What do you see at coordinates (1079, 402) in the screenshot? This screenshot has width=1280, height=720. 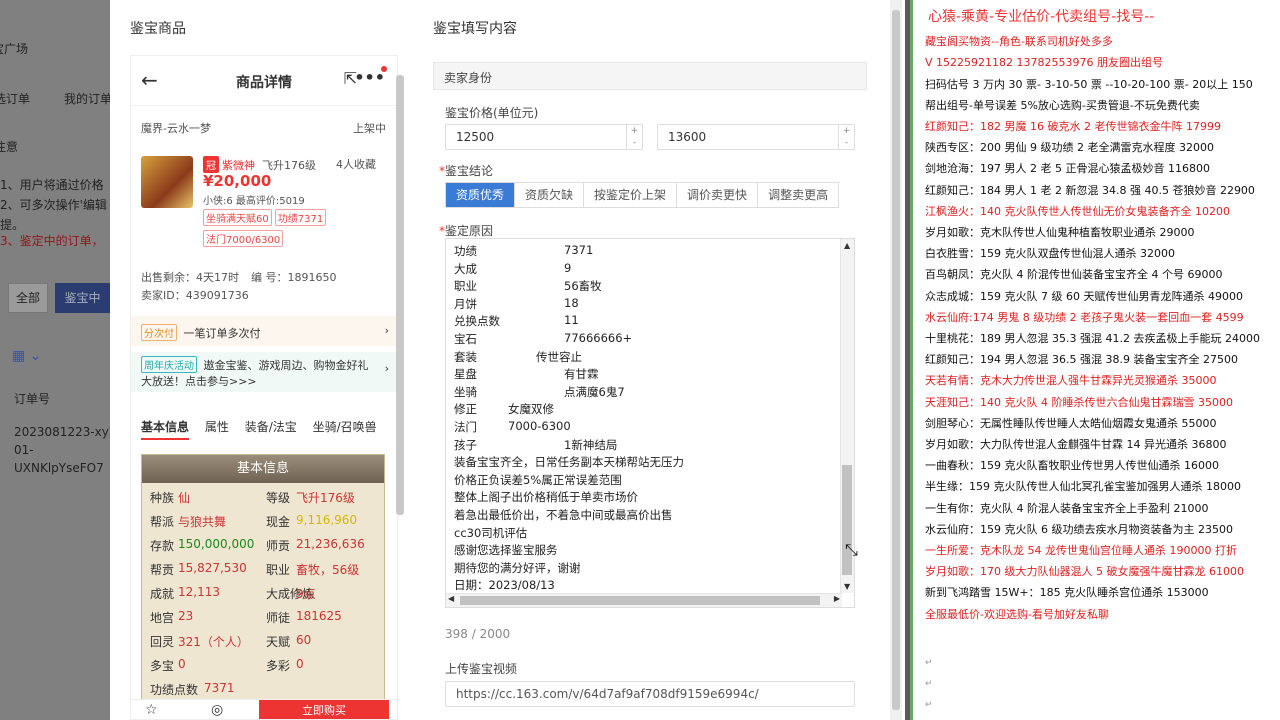 I see `document-line: 天涯知己：140 克火队 4 阶睡杀传世六合仙鬼甘霖瑞雪 35000` at bounding box center [1079, 402].